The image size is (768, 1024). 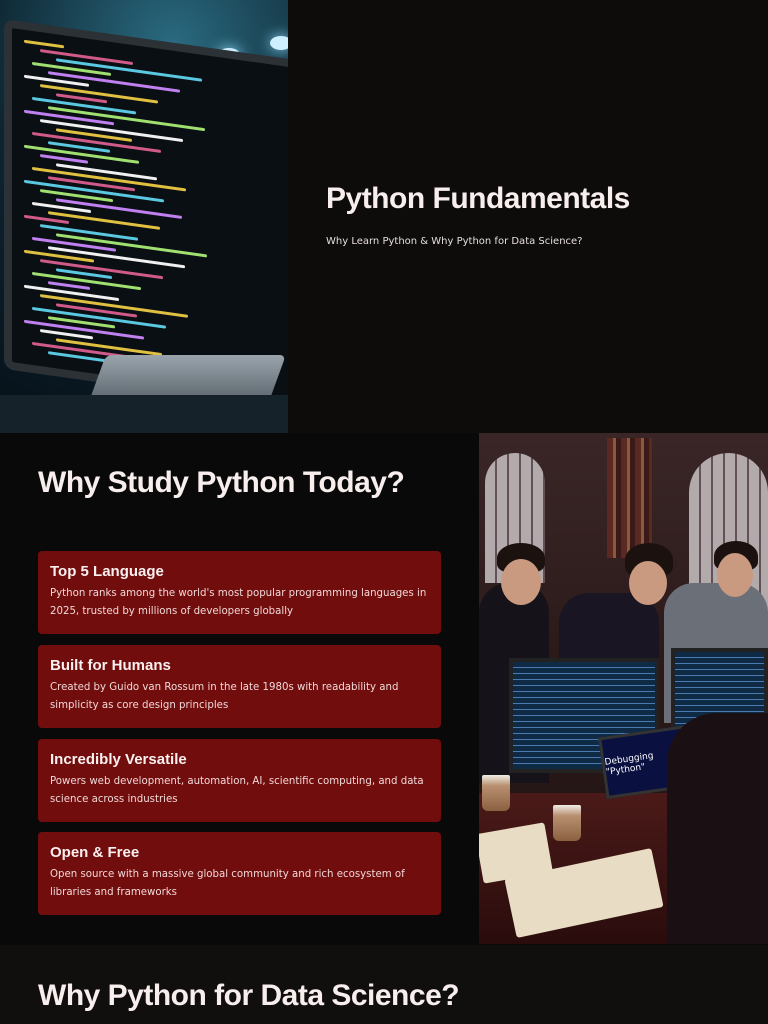 What do you see at coordinates (118, 759) in the screenshot?
I see `card-title: Incredibly Versatile` at bounding box center [118, 759].